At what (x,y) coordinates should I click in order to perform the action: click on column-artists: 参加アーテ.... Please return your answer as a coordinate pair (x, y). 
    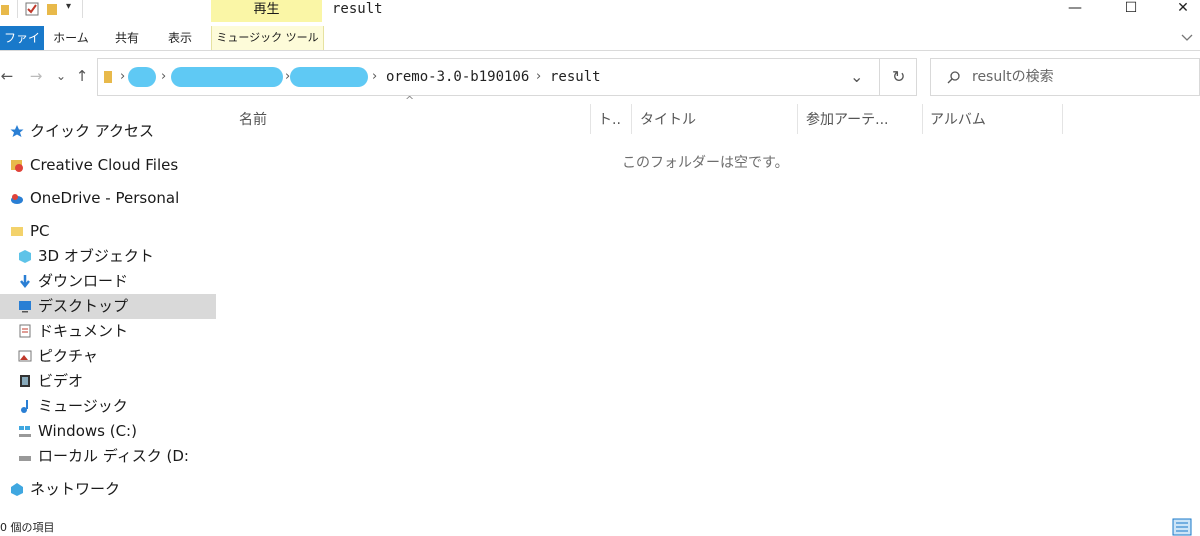
    Looking at the image, I should click on (847, 120).